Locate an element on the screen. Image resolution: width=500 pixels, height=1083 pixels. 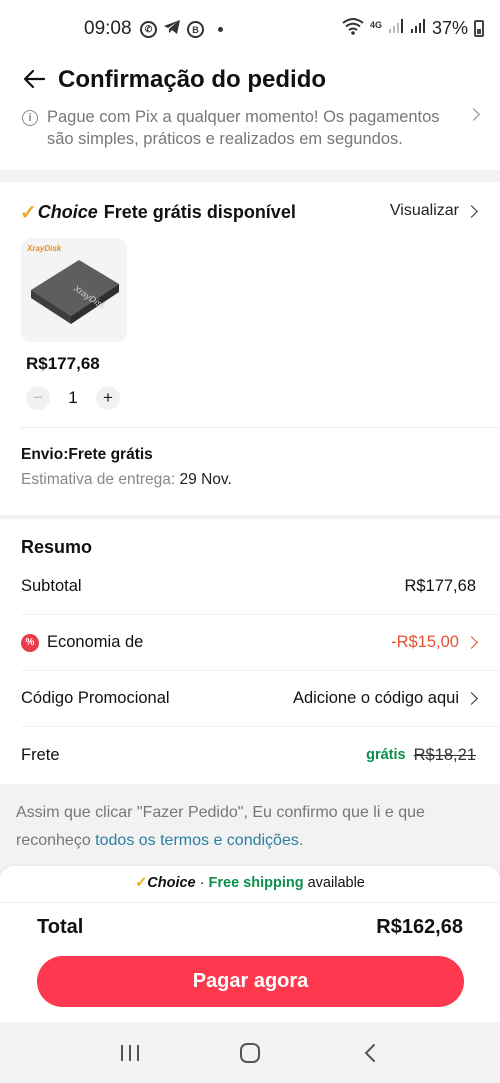
view-button: Visualizar is located at coordinates (433, 211).